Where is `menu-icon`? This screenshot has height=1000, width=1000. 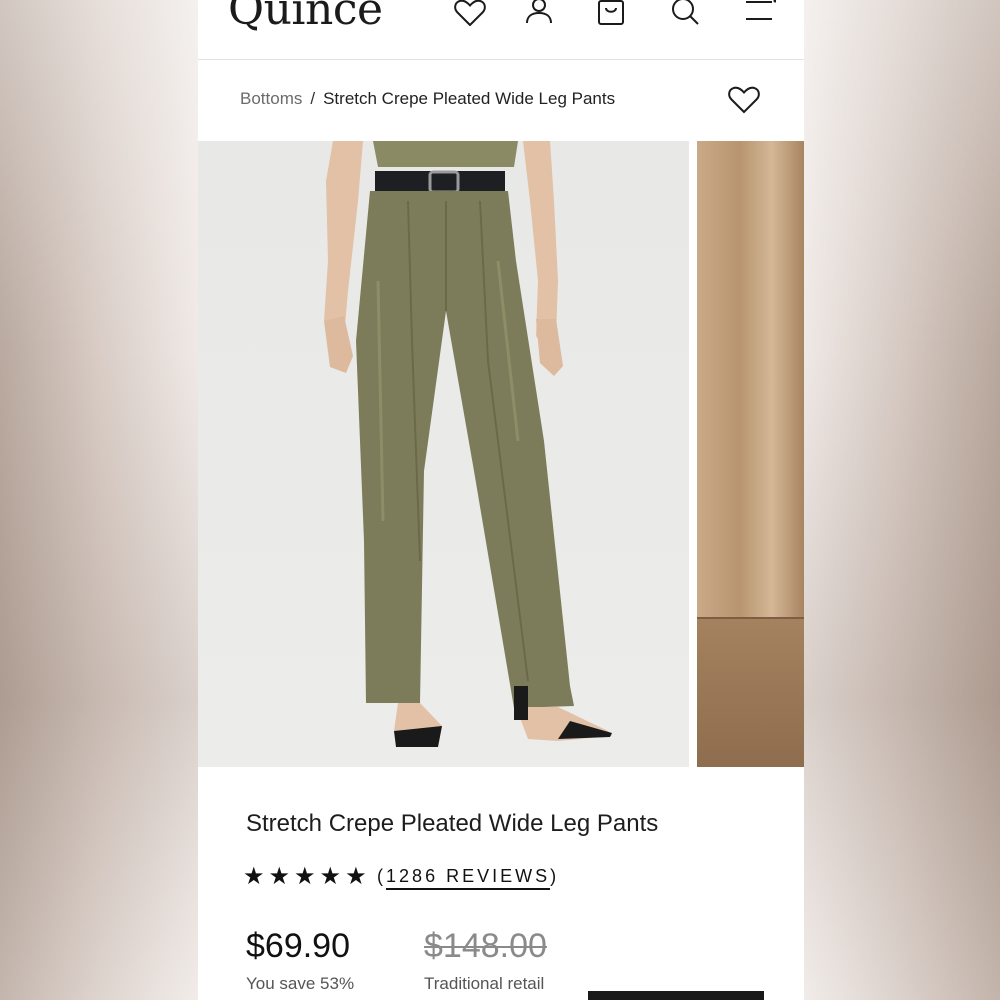 menu-icon is located at coordinates (760, 11).